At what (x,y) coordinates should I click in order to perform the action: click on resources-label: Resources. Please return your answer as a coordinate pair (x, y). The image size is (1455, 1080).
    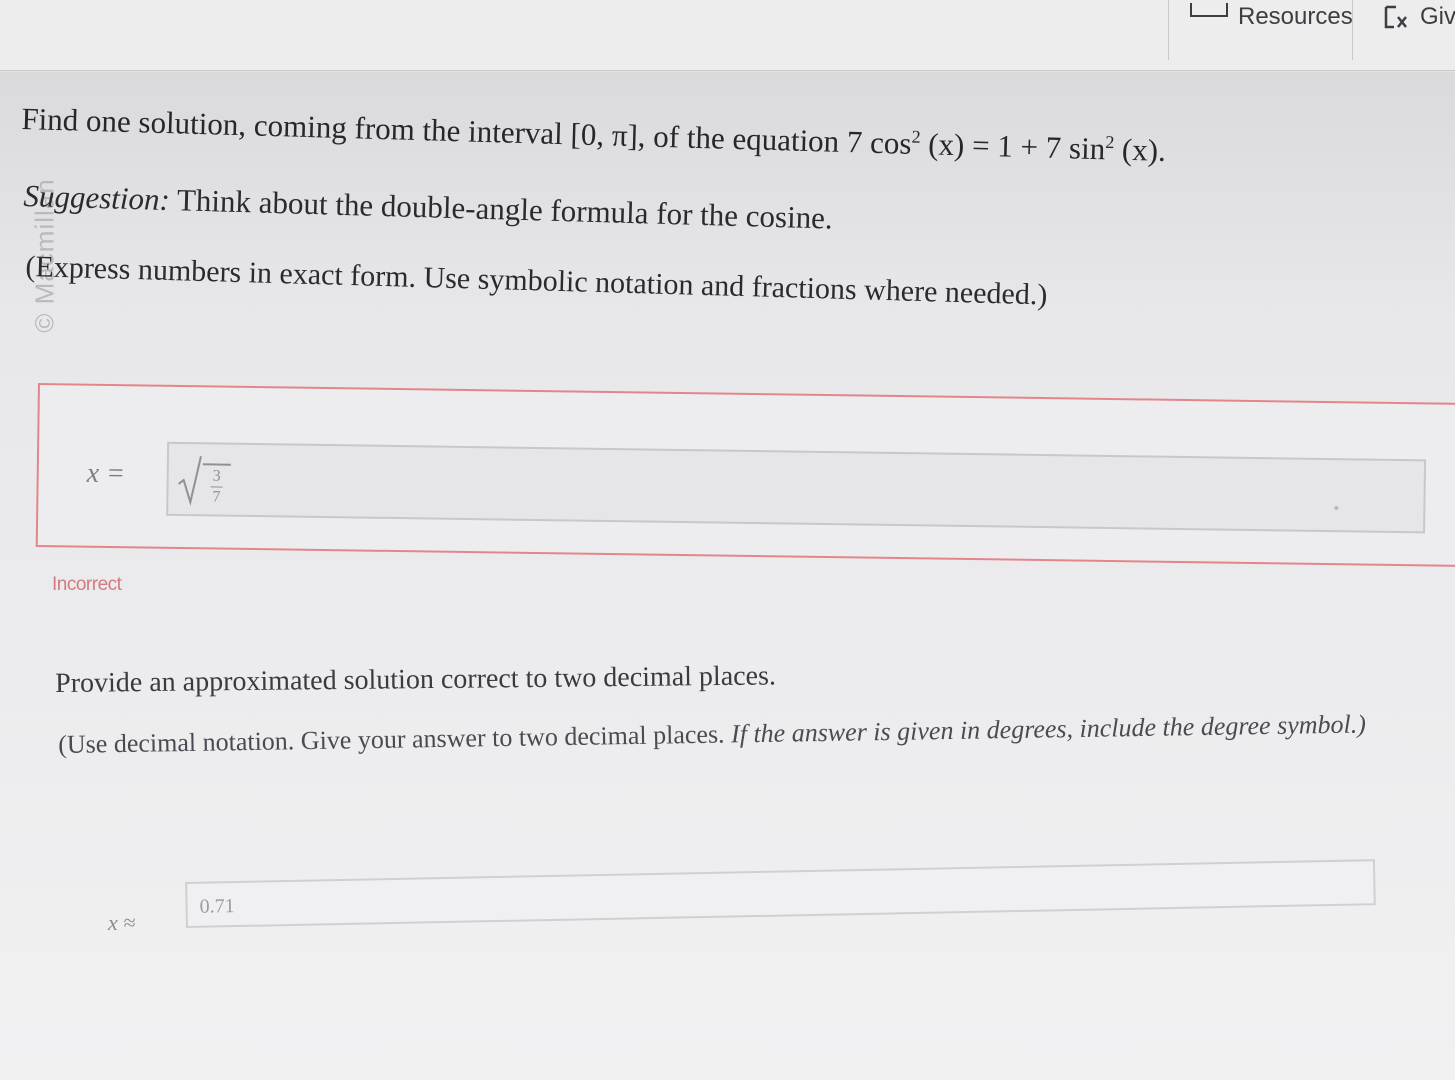
    Looking at the image, I should click on (1295, 16).